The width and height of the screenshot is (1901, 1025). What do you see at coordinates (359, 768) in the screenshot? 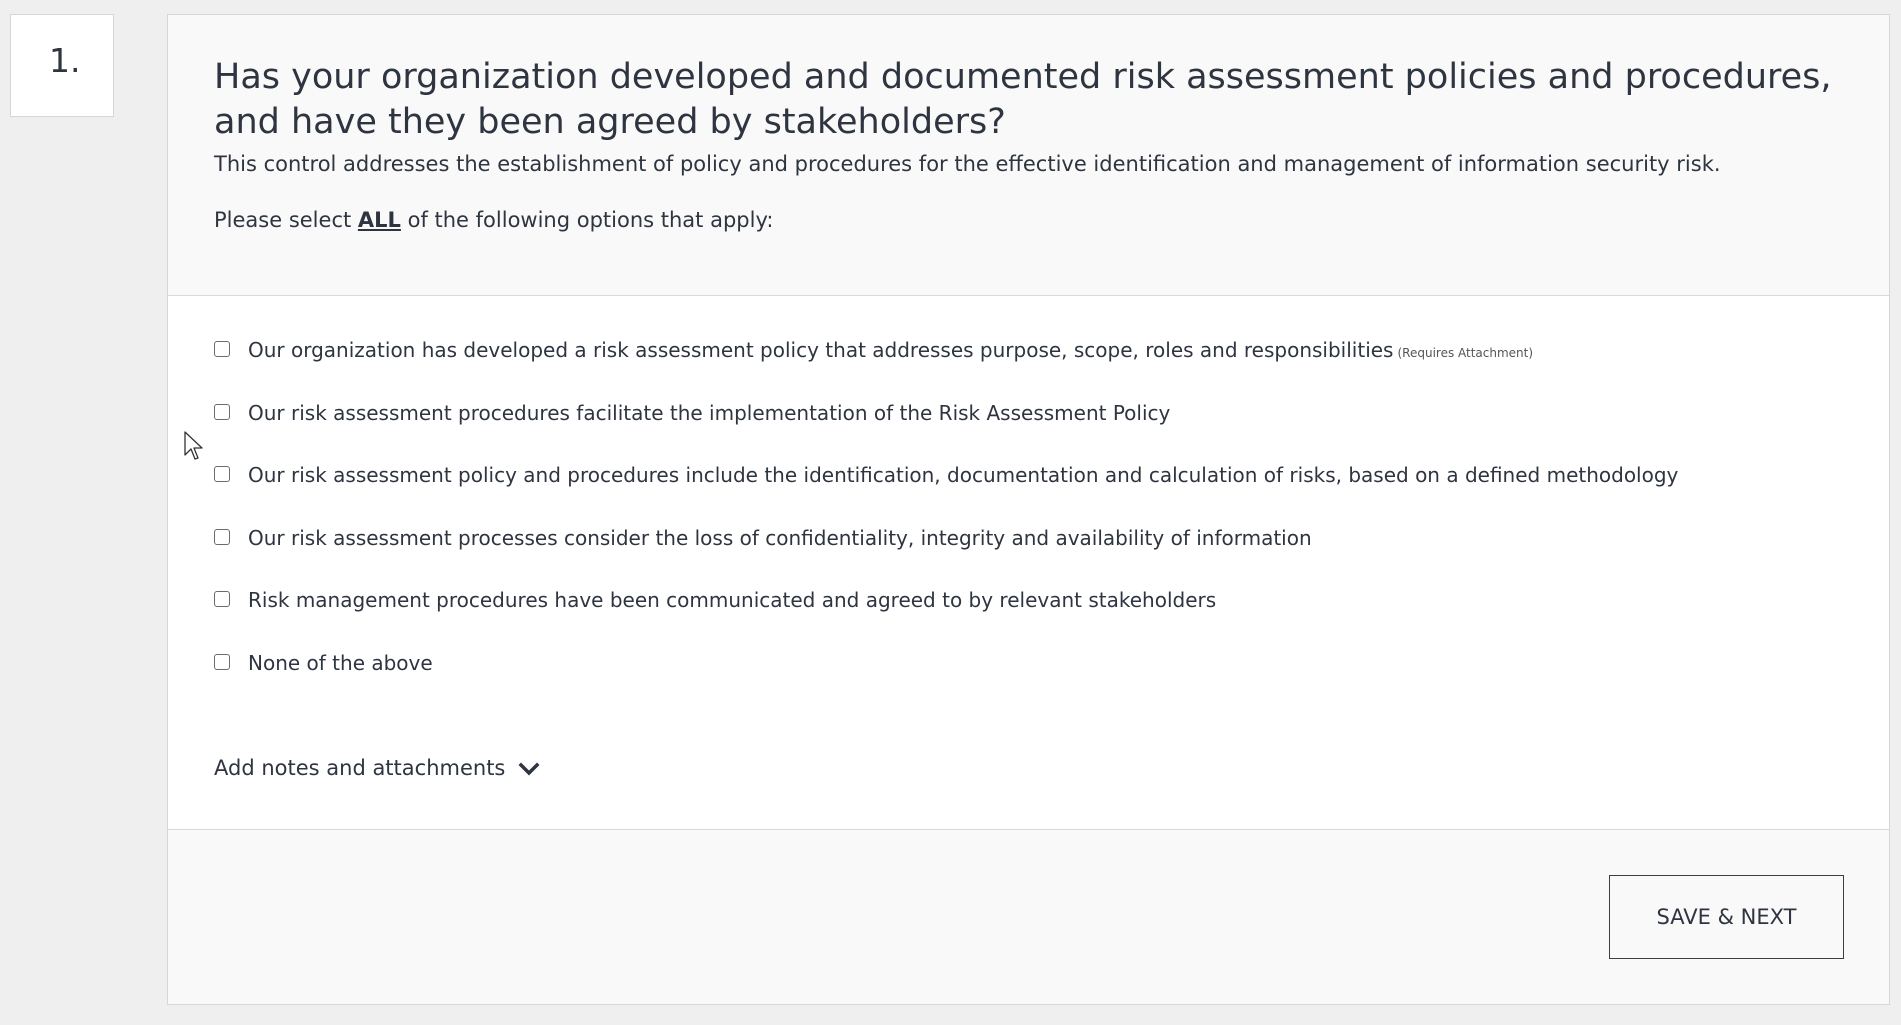
I see `add-notes-label: Add notes and attachments` at bounding box center [359, 768].